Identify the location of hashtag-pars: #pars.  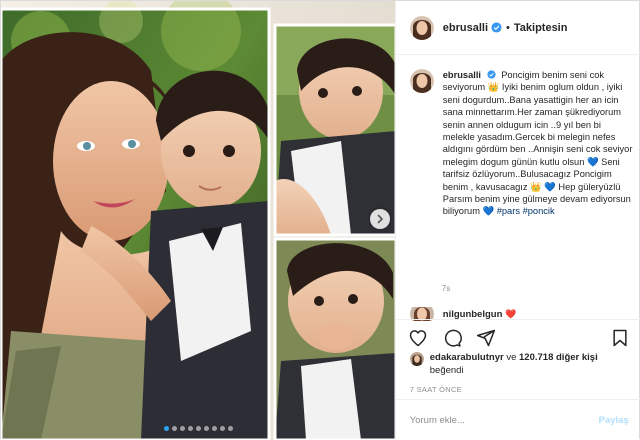
(508, 211).